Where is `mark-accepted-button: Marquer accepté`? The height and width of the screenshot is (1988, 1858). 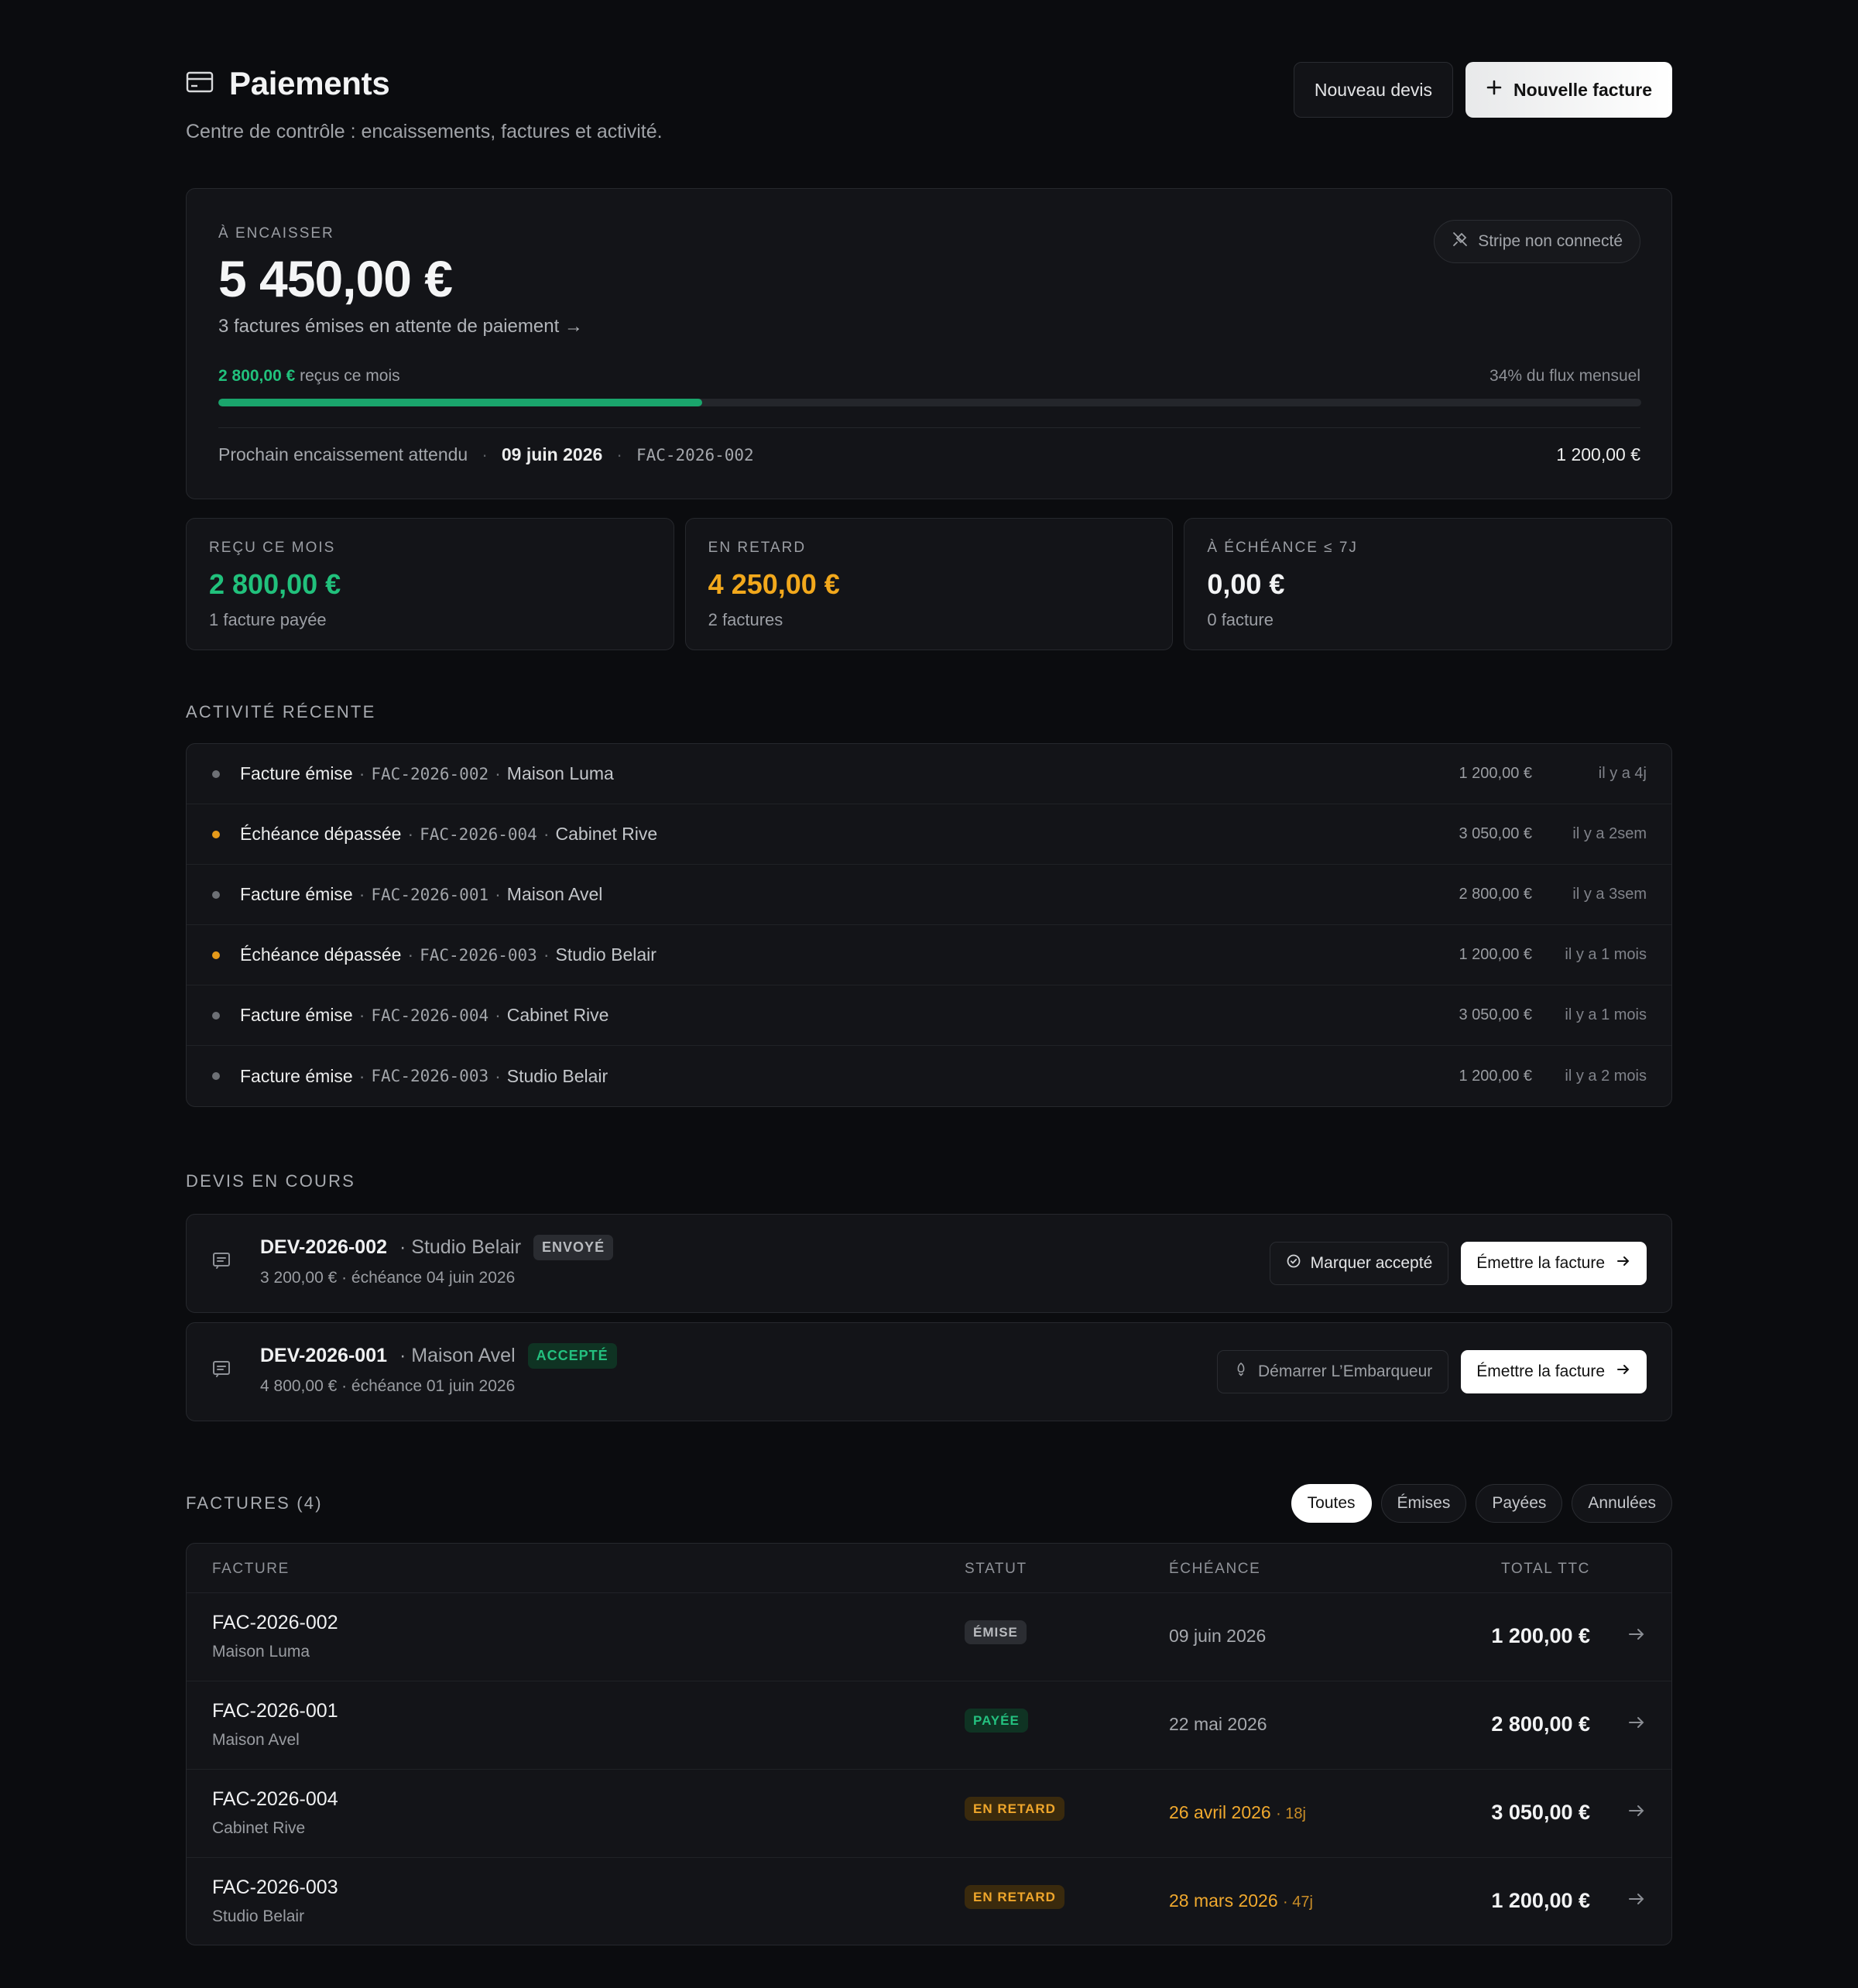 mark-accepted-button: Marquer accepté is located at coordinates (1359, 1263).